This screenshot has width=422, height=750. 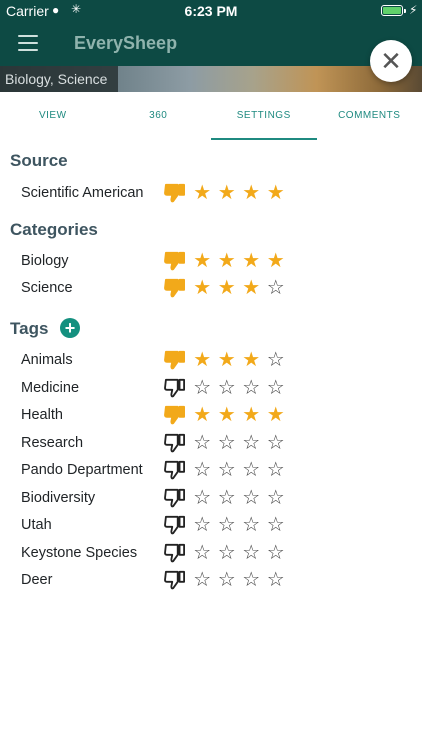 What do you see at coordinates (369, 116) in the screenshot?
I see `tab-comments: COMMENTS` at bounding box center [369, 116].